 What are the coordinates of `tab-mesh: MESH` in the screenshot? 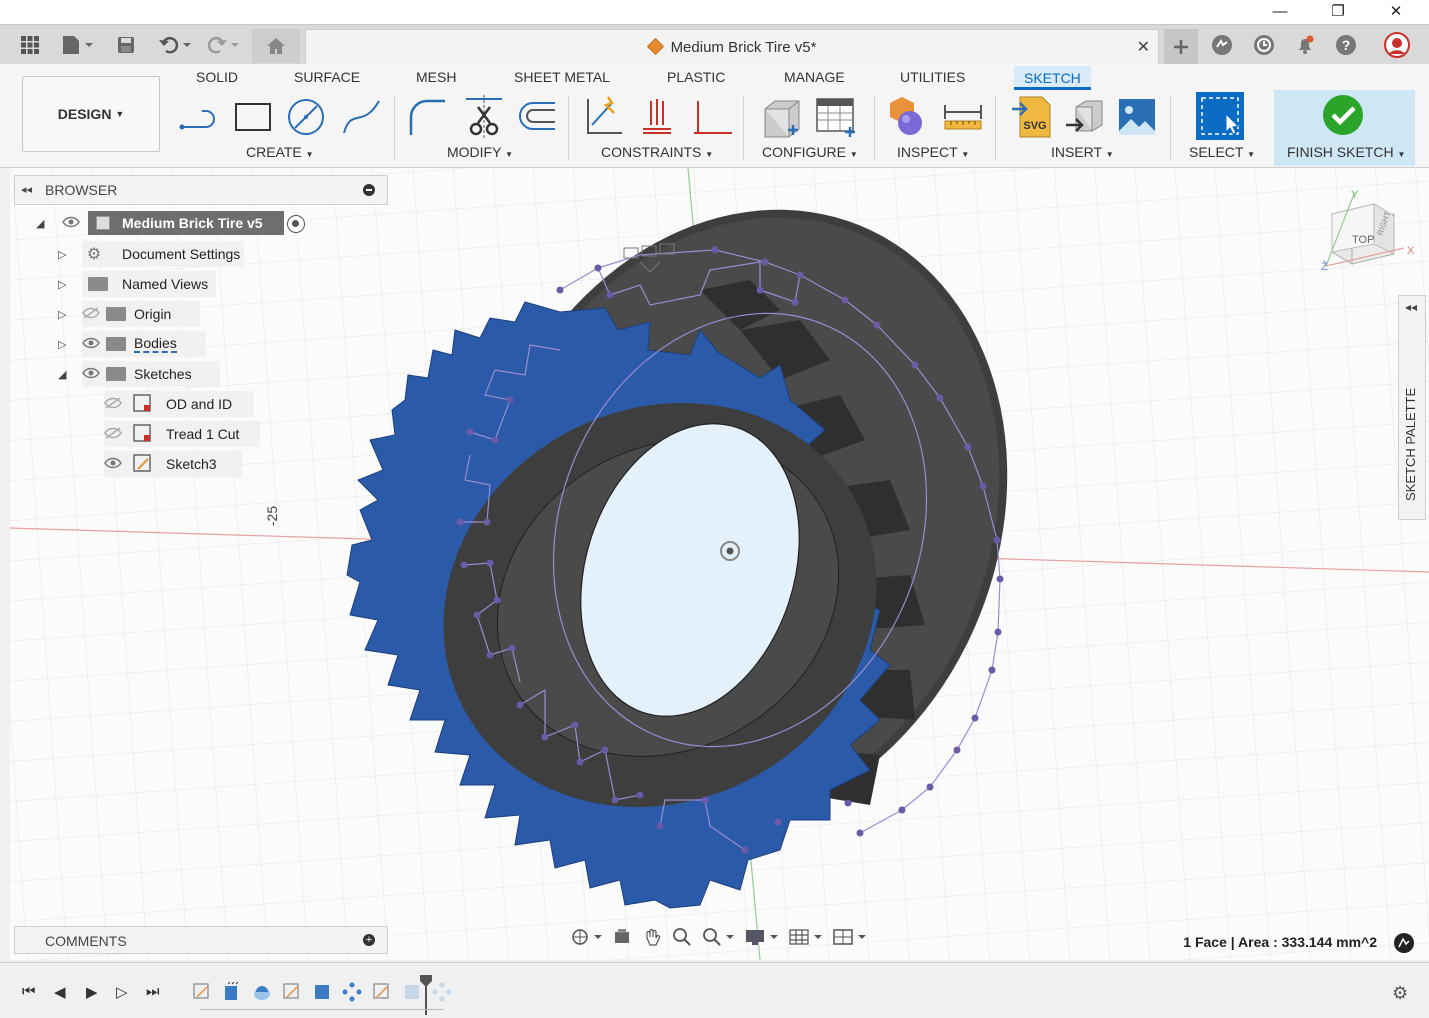 It's located at (436, 77).